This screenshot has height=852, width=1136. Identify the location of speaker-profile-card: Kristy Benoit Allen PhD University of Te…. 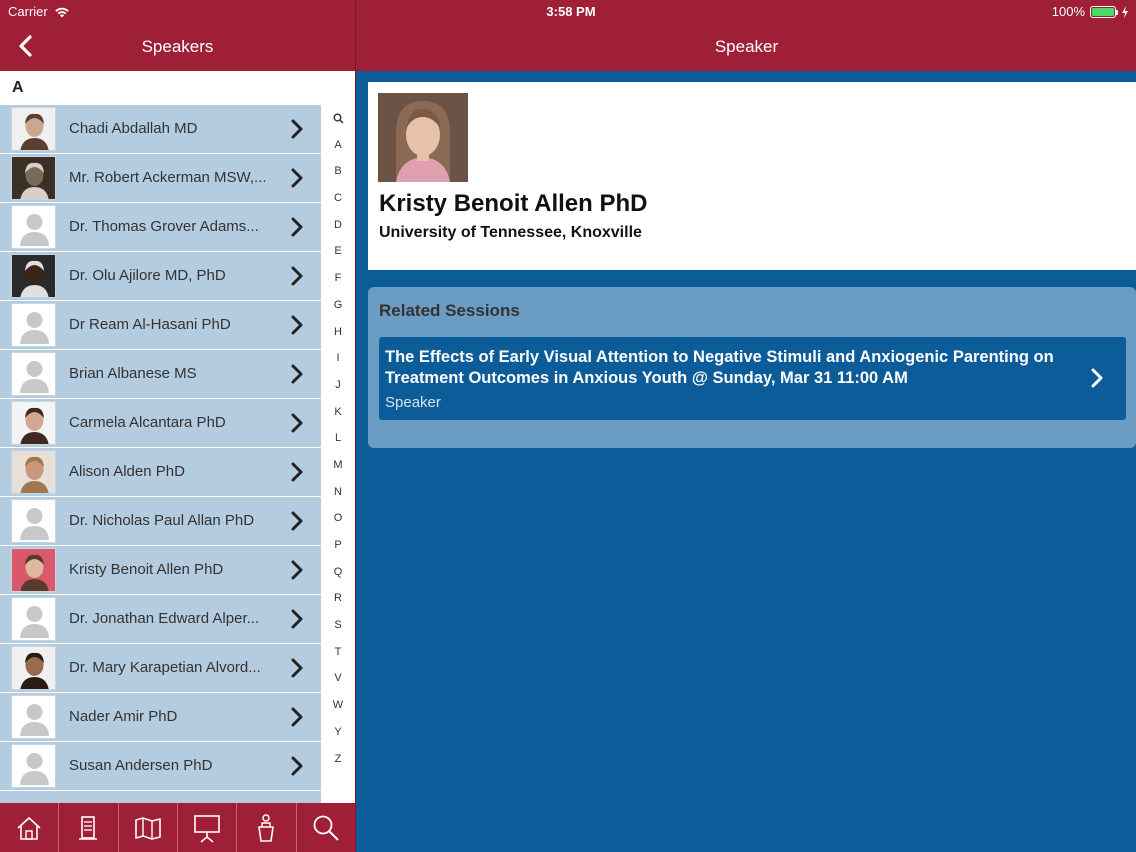
(752, 176).